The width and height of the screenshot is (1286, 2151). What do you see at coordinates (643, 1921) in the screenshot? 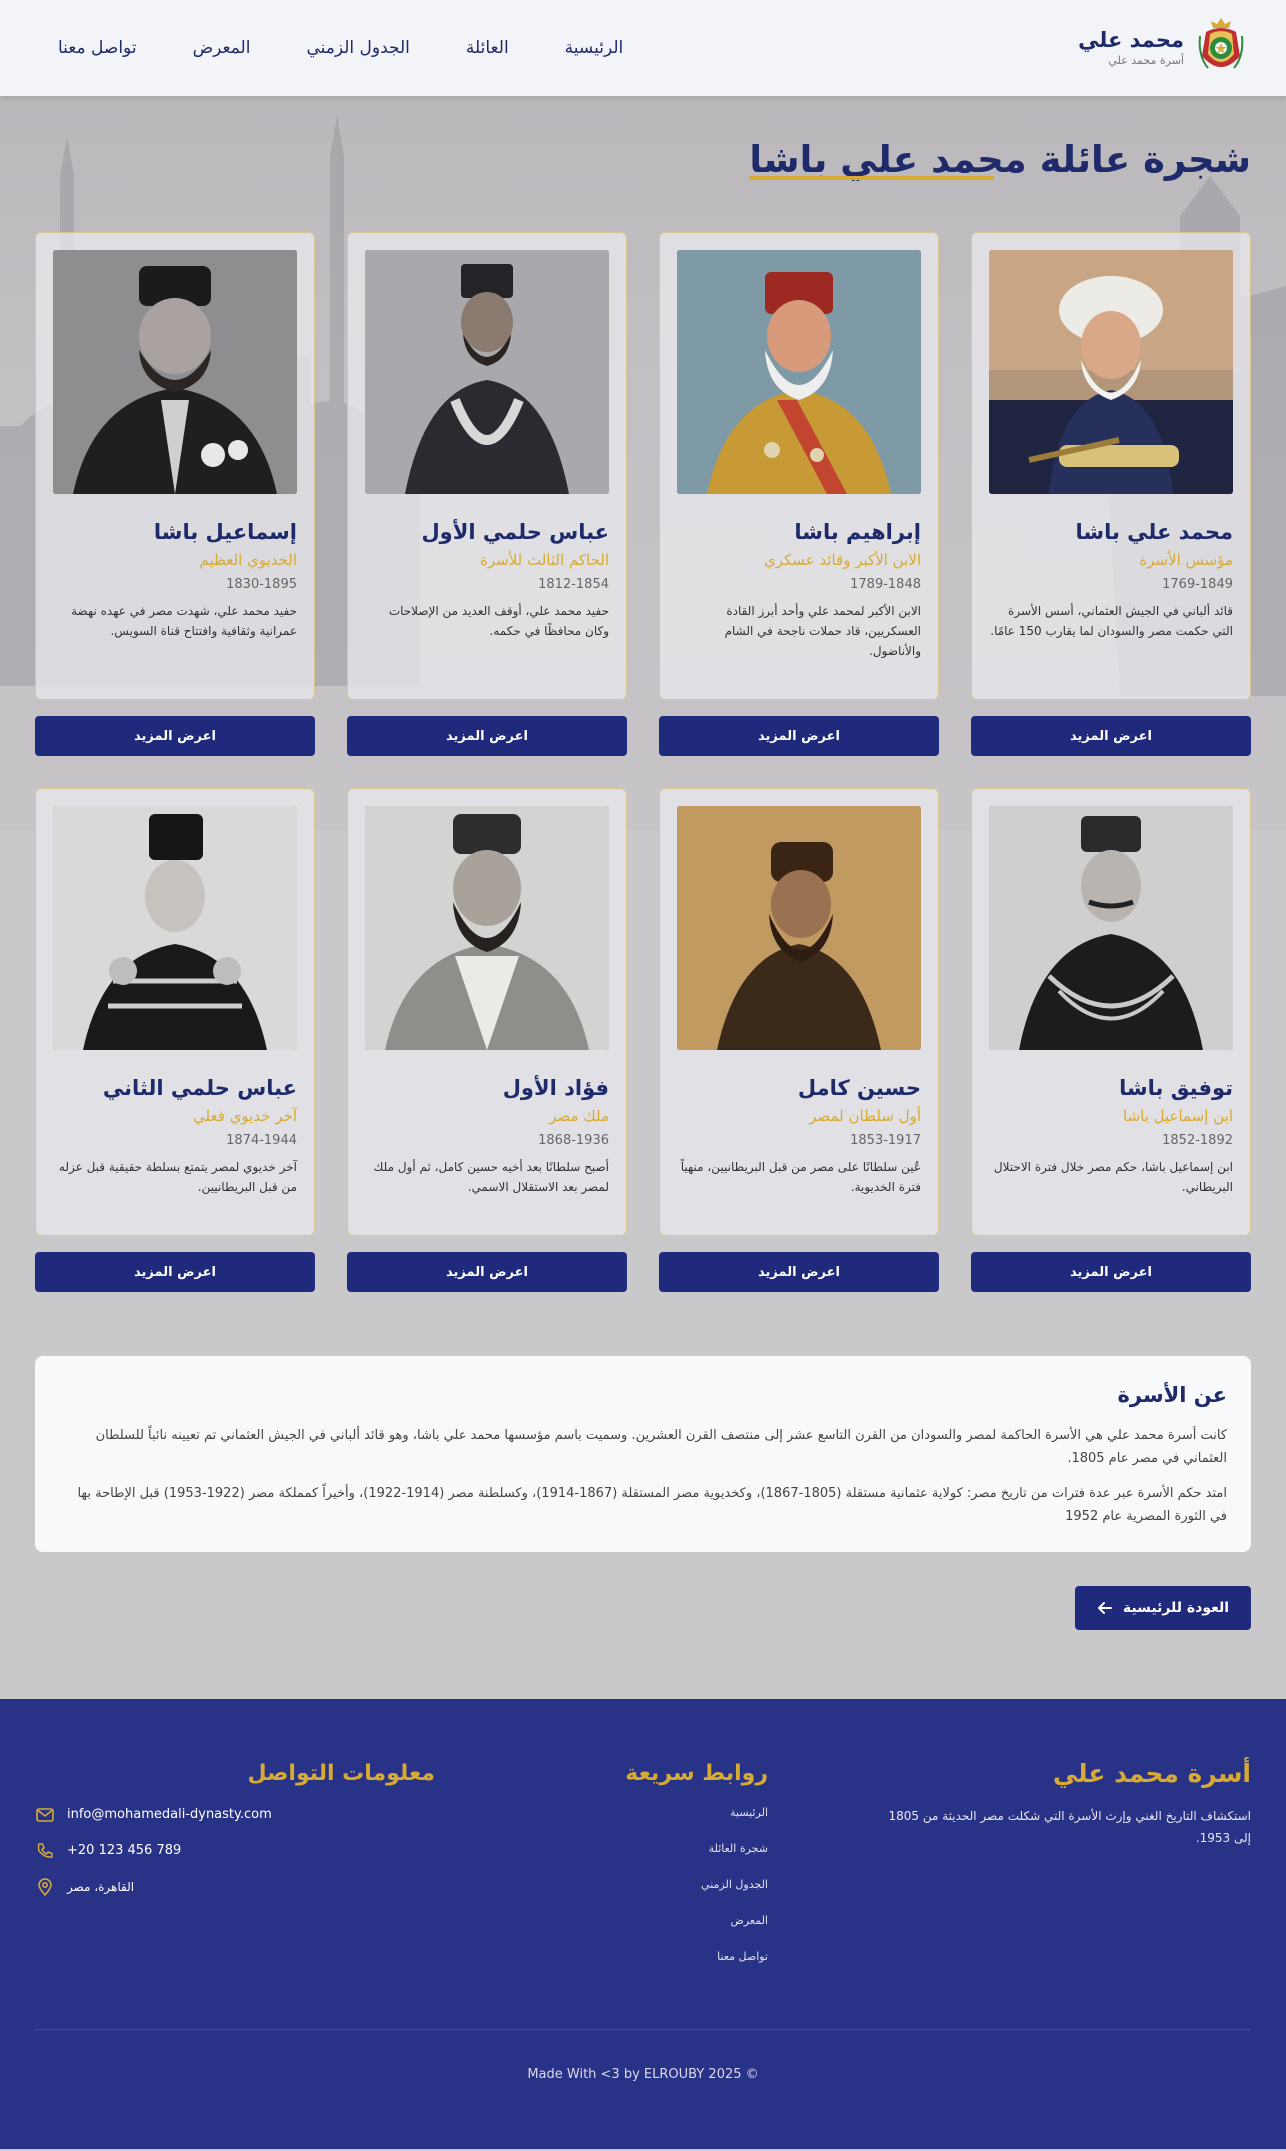
I see `footer-link-gallery: المعرض` at bounding box center [643, 1921].